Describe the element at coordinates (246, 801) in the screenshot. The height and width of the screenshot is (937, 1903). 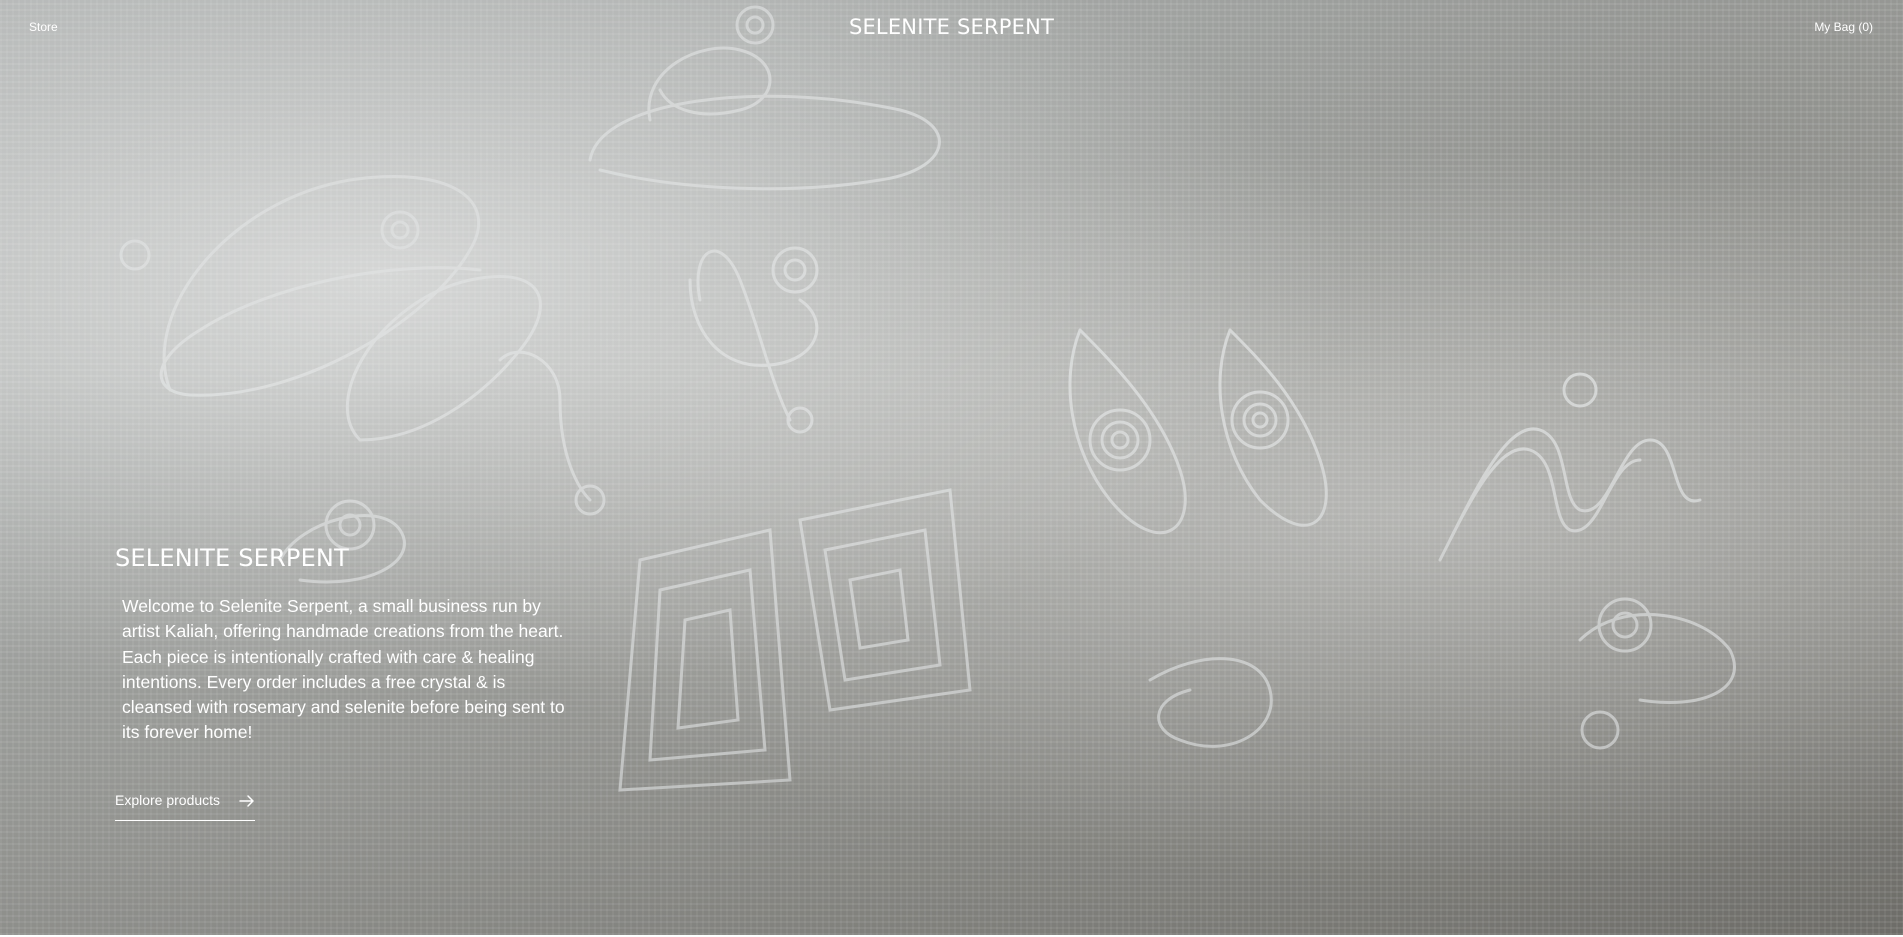
I see `arrow-right-icon` at that location.